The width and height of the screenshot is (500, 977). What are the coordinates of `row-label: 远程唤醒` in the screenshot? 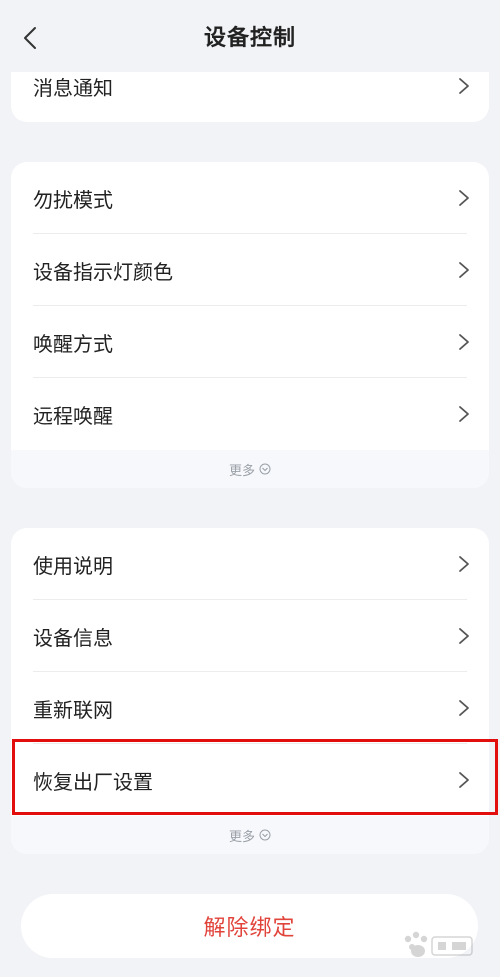 It's located at (73, 415).